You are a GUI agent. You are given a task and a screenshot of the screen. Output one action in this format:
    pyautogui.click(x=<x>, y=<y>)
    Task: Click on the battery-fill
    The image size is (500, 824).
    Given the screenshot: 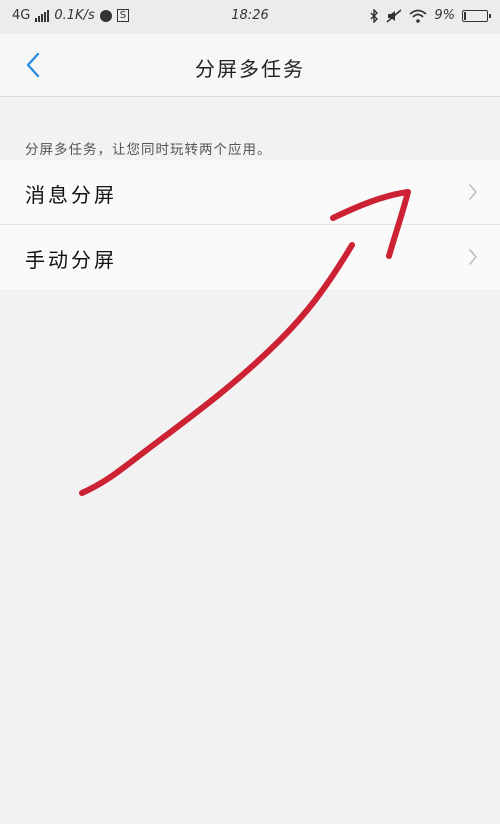 What is the action you would take?
    pyautogui.click(x=465, y=15)
    